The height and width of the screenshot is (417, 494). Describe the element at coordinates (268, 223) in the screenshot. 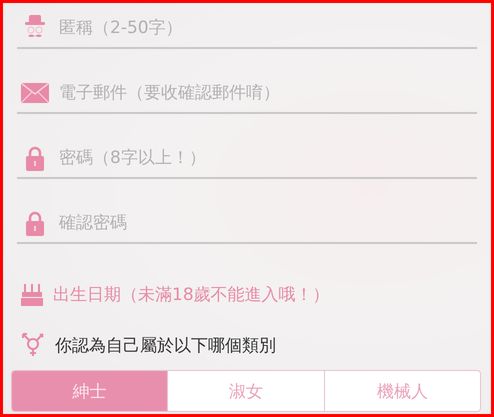

I see `input-field: 確認密碼` at that location.